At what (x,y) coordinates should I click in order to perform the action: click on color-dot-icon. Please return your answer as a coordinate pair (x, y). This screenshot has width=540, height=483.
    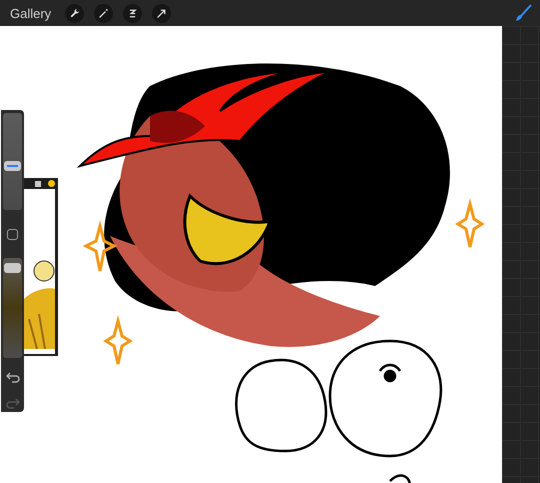
    Looking at the image, I should click on (51, 183).